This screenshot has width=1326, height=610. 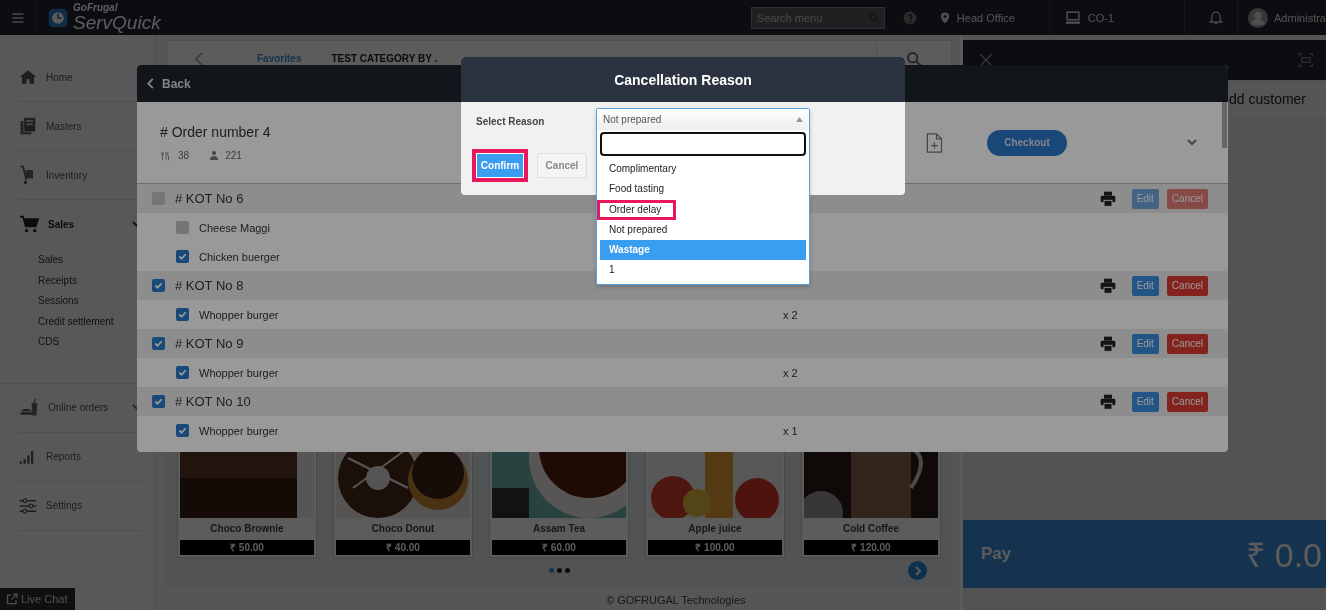 I want to click on caret-up-icon, so click(x=799, y=119).